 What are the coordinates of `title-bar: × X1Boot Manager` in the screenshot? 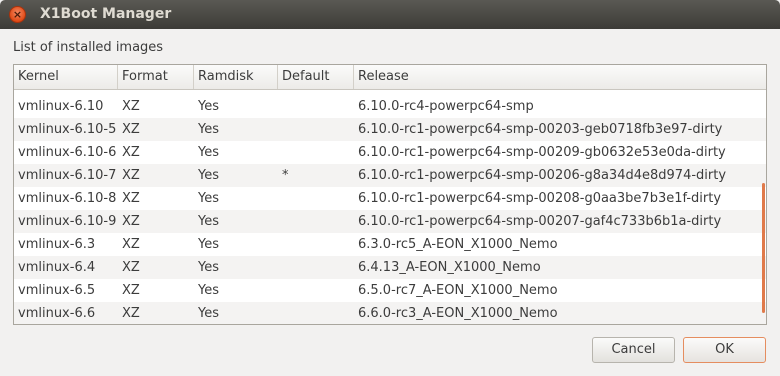 It's located at (390, 14).